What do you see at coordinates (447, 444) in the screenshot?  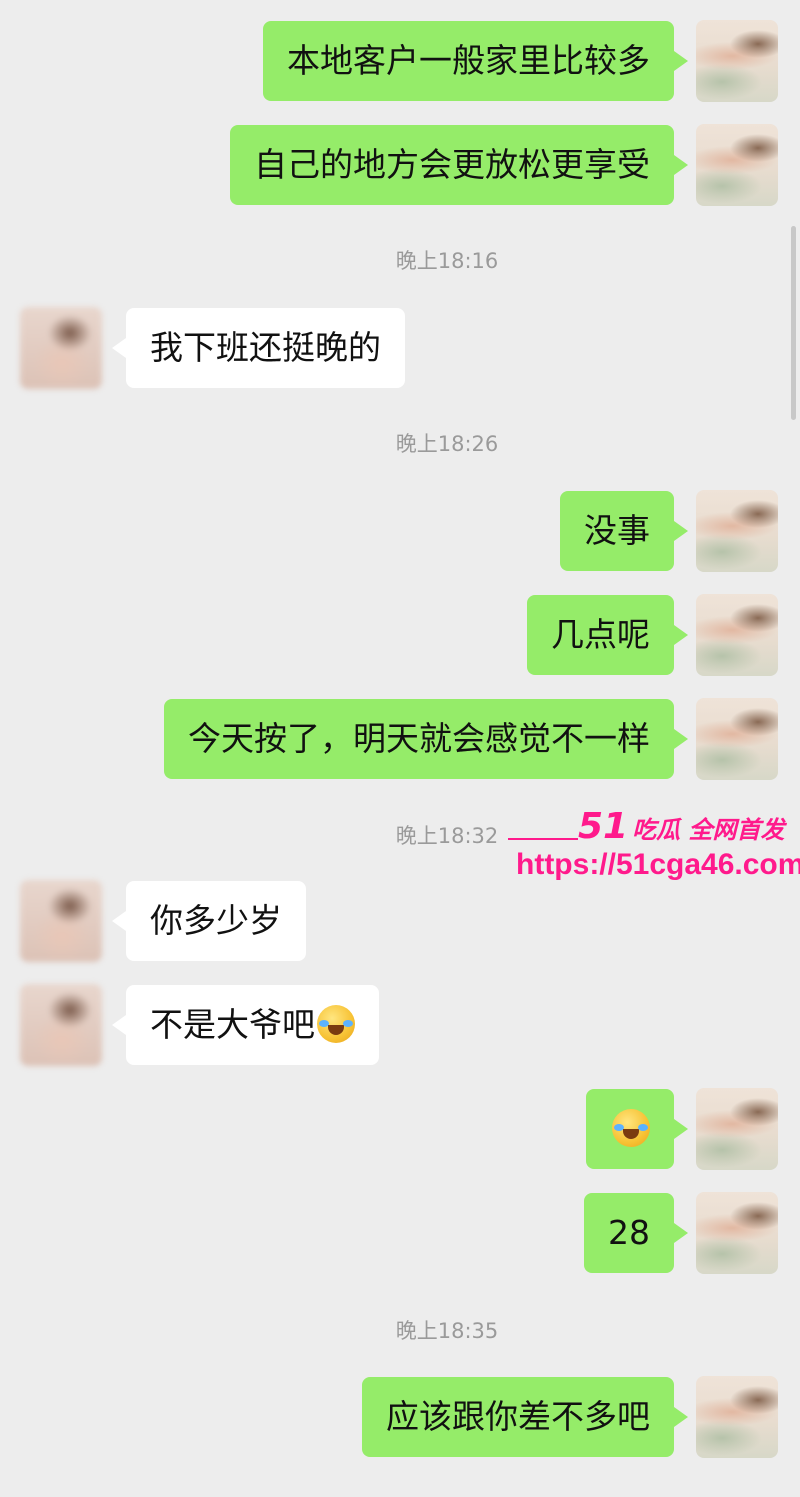 I see `timestamp: 晚上18:26` at bounding box center [447, 444].